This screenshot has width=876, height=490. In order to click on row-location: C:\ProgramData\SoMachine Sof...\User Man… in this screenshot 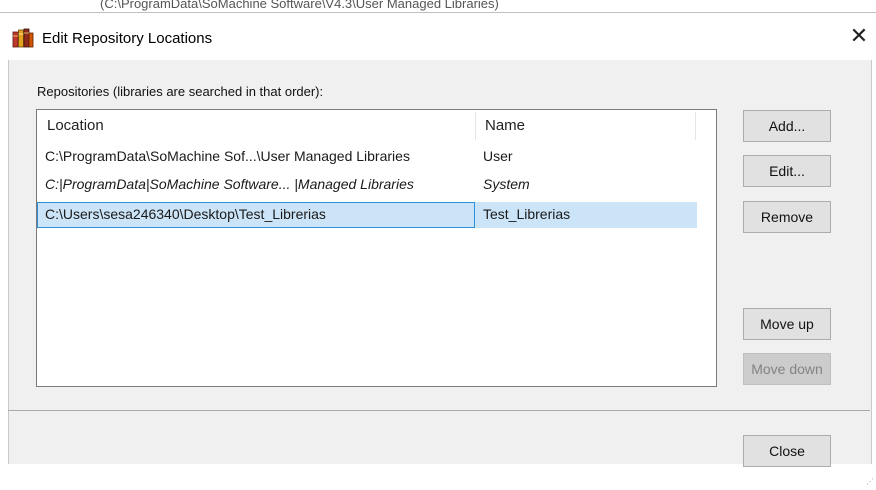, I will do `click(227, 156)`.